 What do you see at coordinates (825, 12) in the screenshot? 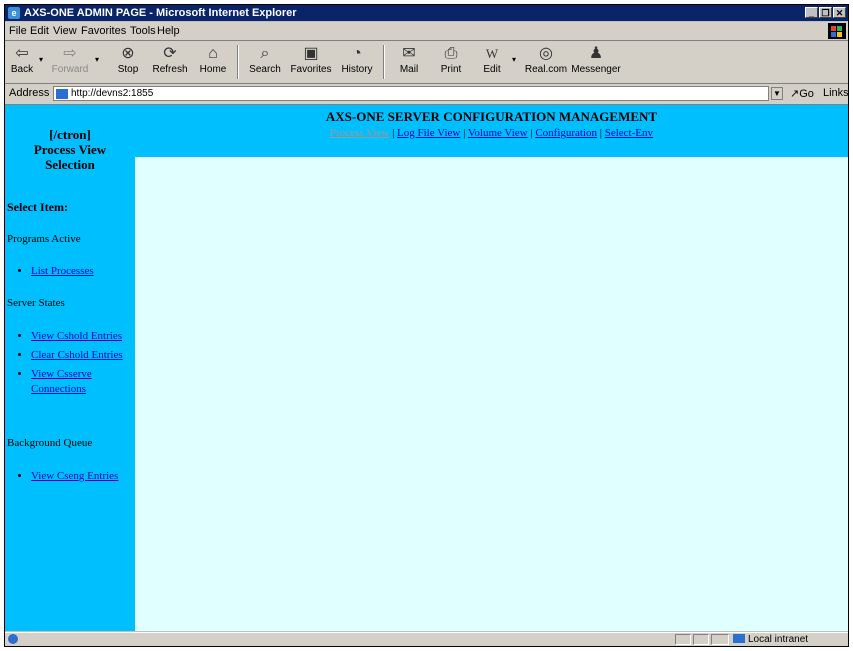
I see `maximize-button: ❐` at bounding box center [825, 12].